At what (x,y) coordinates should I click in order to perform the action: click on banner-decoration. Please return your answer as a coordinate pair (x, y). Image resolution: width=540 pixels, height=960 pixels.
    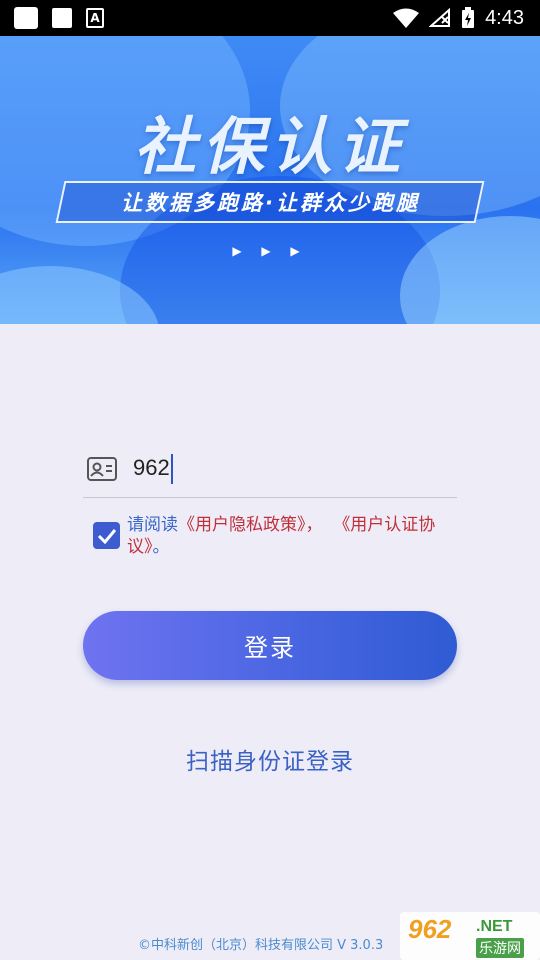
    Looking at the image, I should click on (470, 270).